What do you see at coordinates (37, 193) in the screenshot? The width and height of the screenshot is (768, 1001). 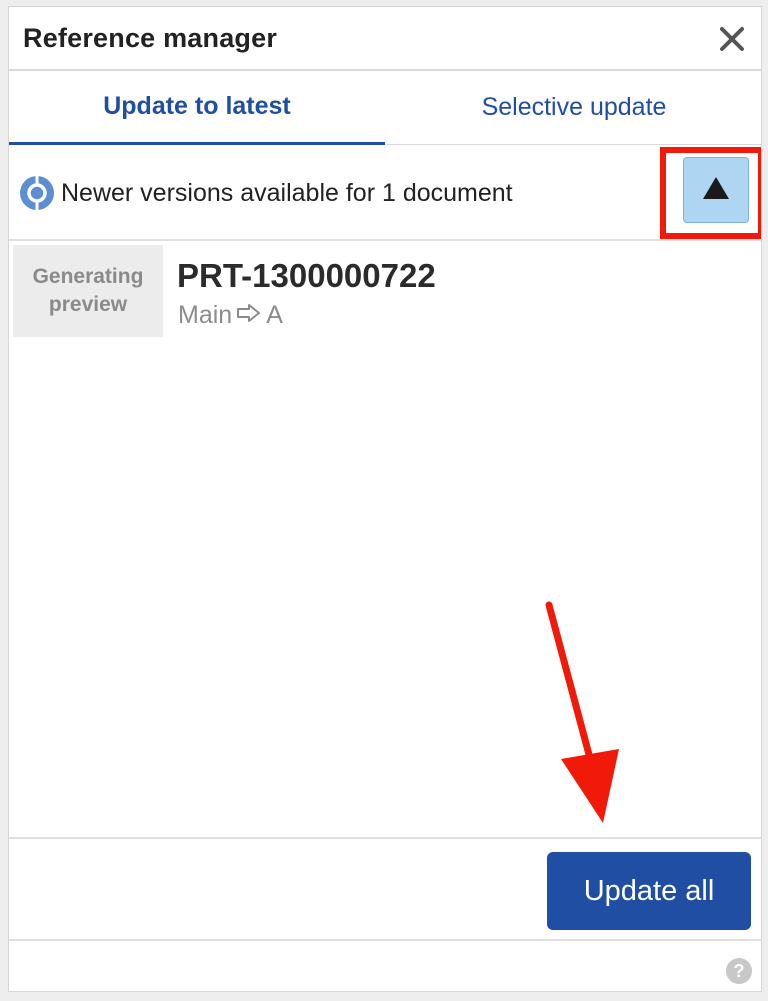 I see `info-icon` at bounding box center [37, 193].